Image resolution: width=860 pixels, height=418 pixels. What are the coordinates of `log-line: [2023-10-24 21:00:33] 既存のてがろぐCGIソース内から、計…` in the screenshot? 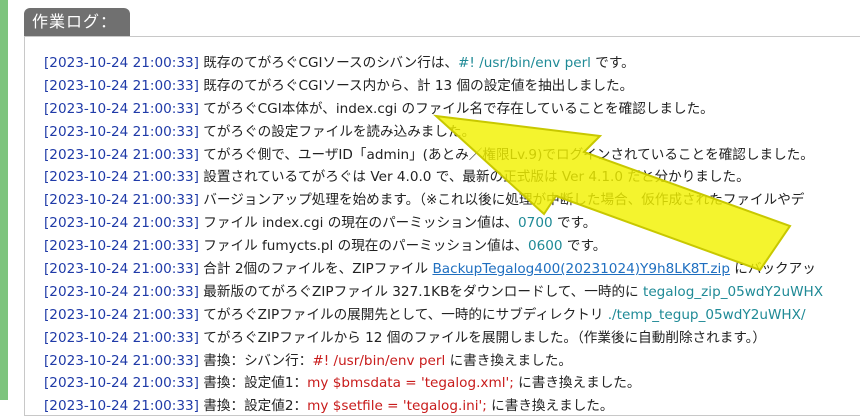 It's located at (452, 86).